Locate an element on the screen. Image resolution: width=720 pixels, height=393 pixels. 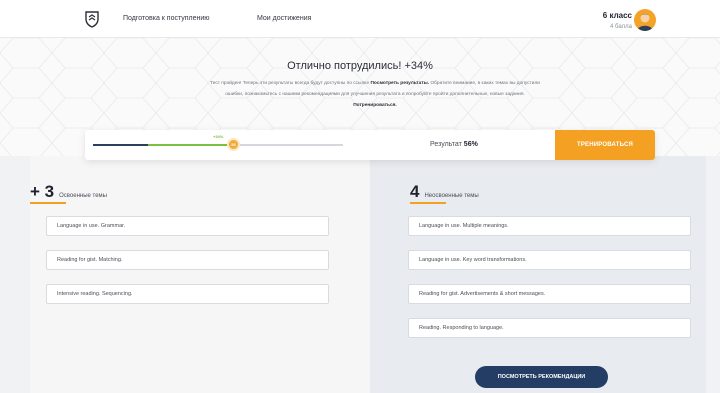
mastered-topic: Intensive reading. Sequencing. is located at coordinates (187, 294).